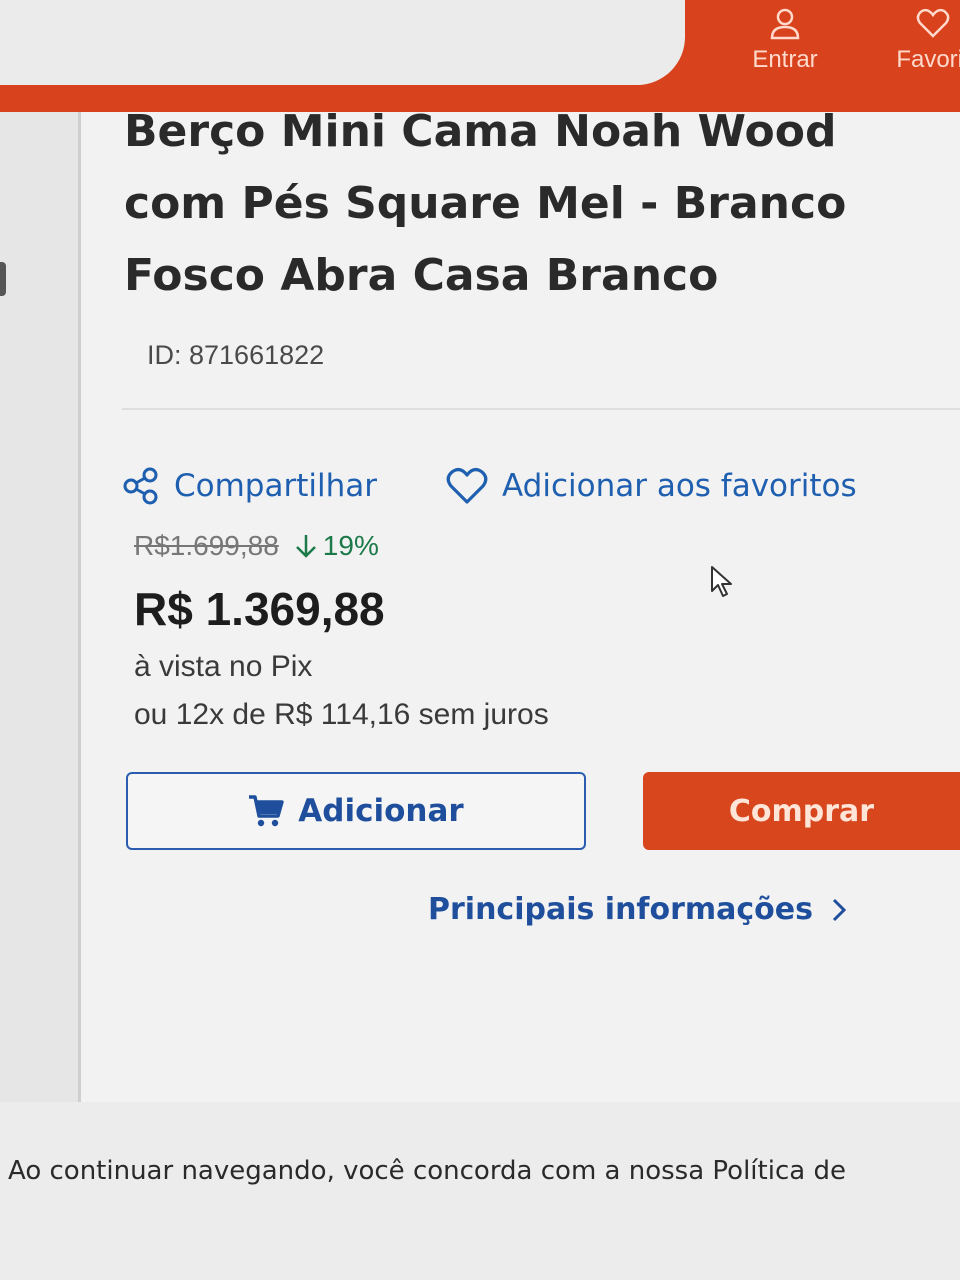 This screenshot has height=1280, width=960. I want to click on current-price: R$ 1.369,88, so click(259, 609).